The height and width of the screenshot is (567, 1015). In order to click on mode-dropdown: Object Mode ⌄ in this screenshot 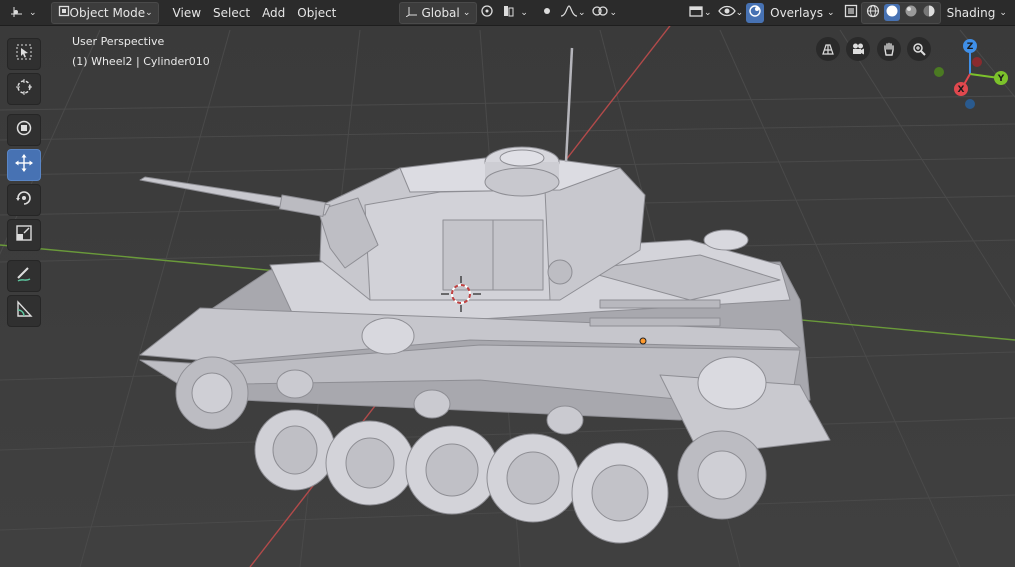, I will do `click(104, 12)`.